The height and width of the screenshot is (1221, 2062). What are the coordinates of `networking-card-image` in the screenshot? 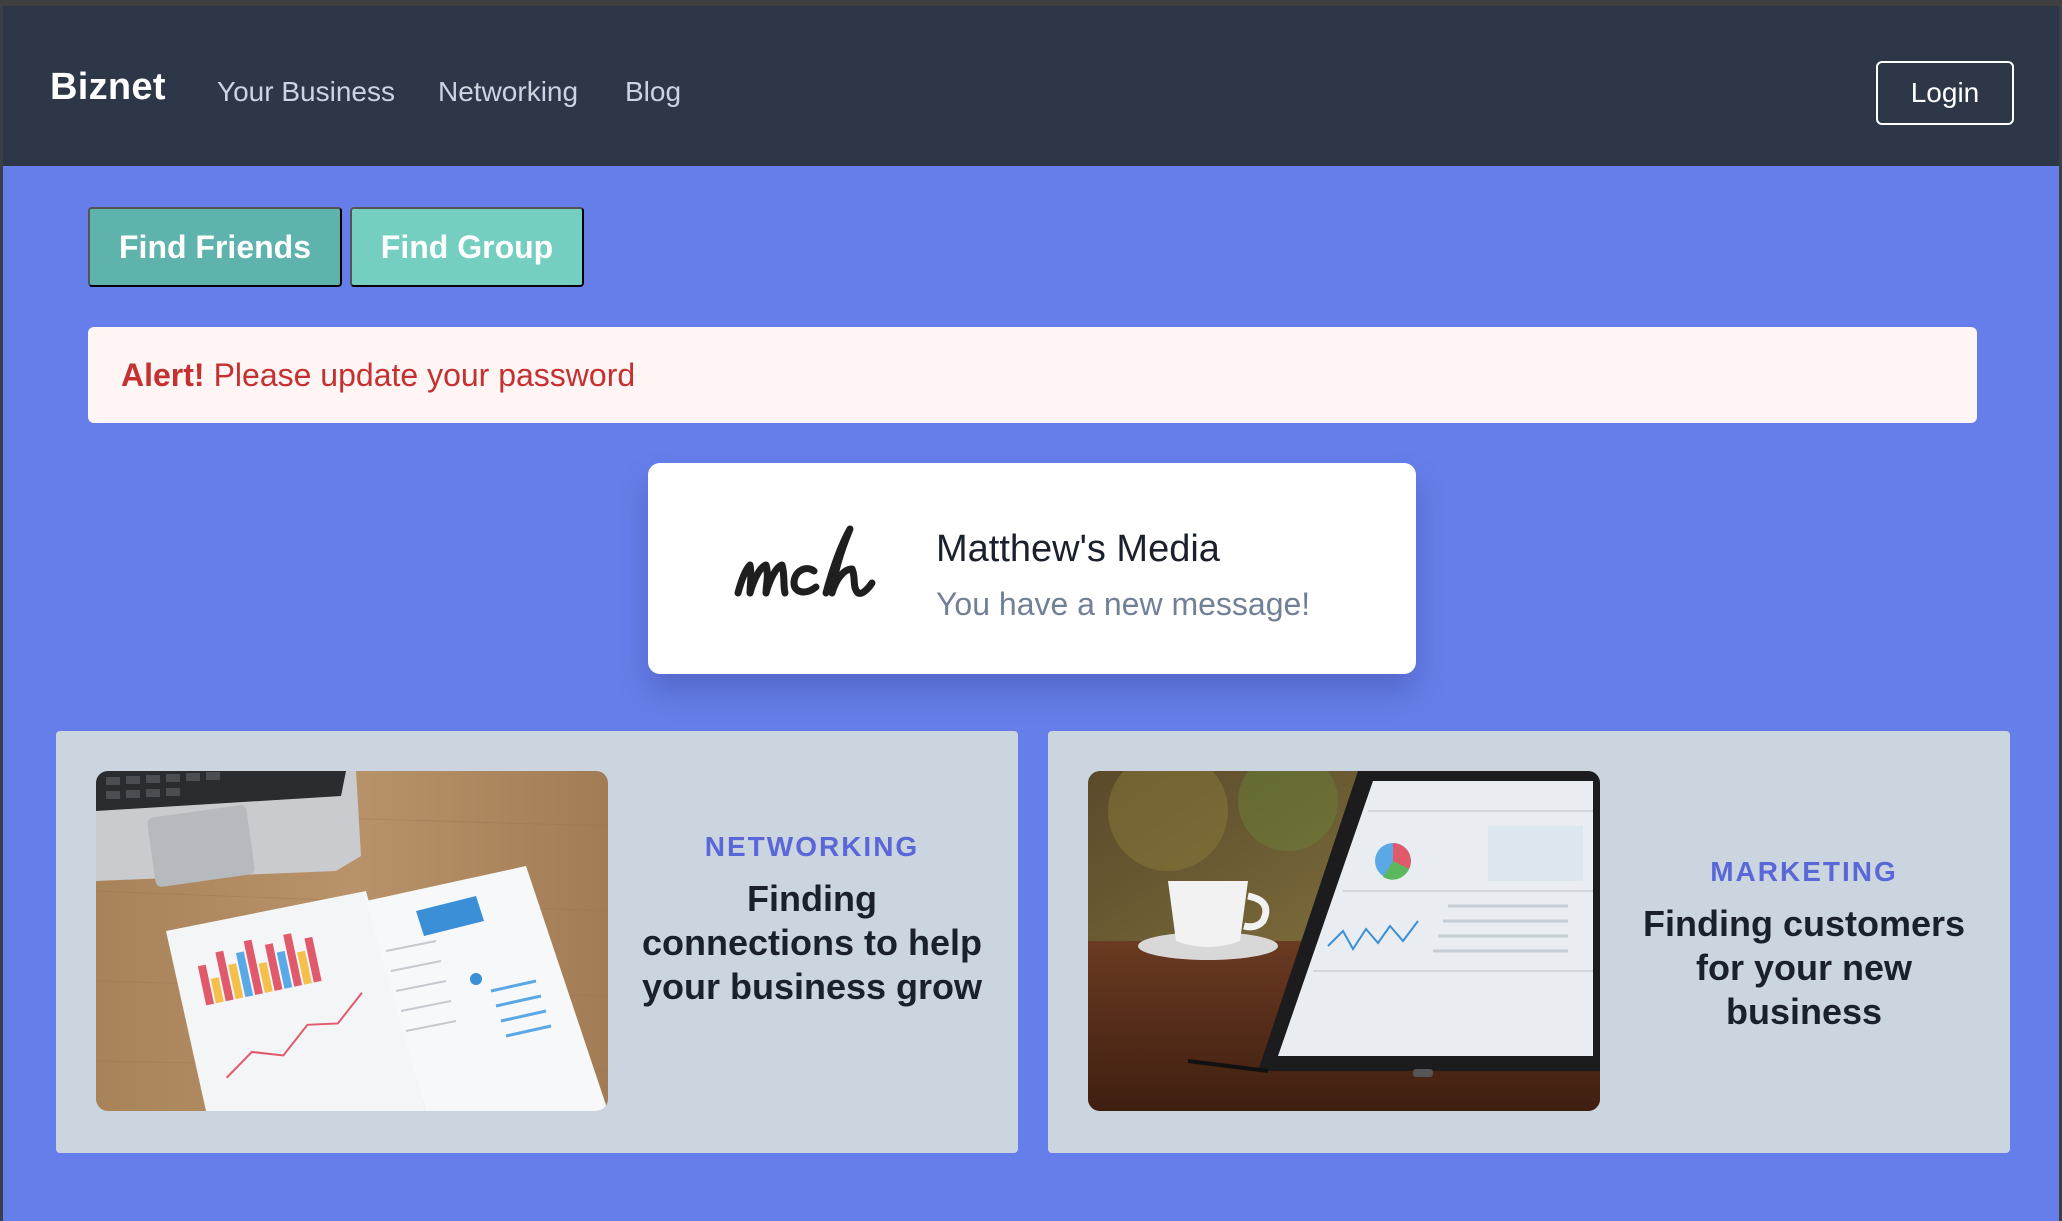 It's located at (352, 941).